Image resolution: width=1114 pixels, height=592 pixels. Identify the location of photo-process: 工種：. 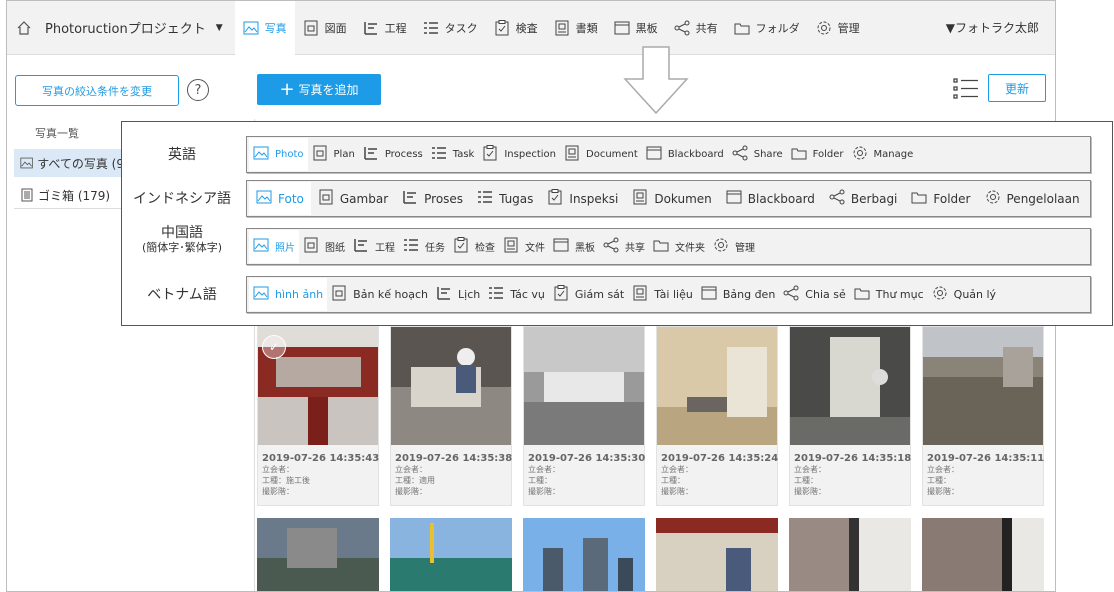
(540, 480).